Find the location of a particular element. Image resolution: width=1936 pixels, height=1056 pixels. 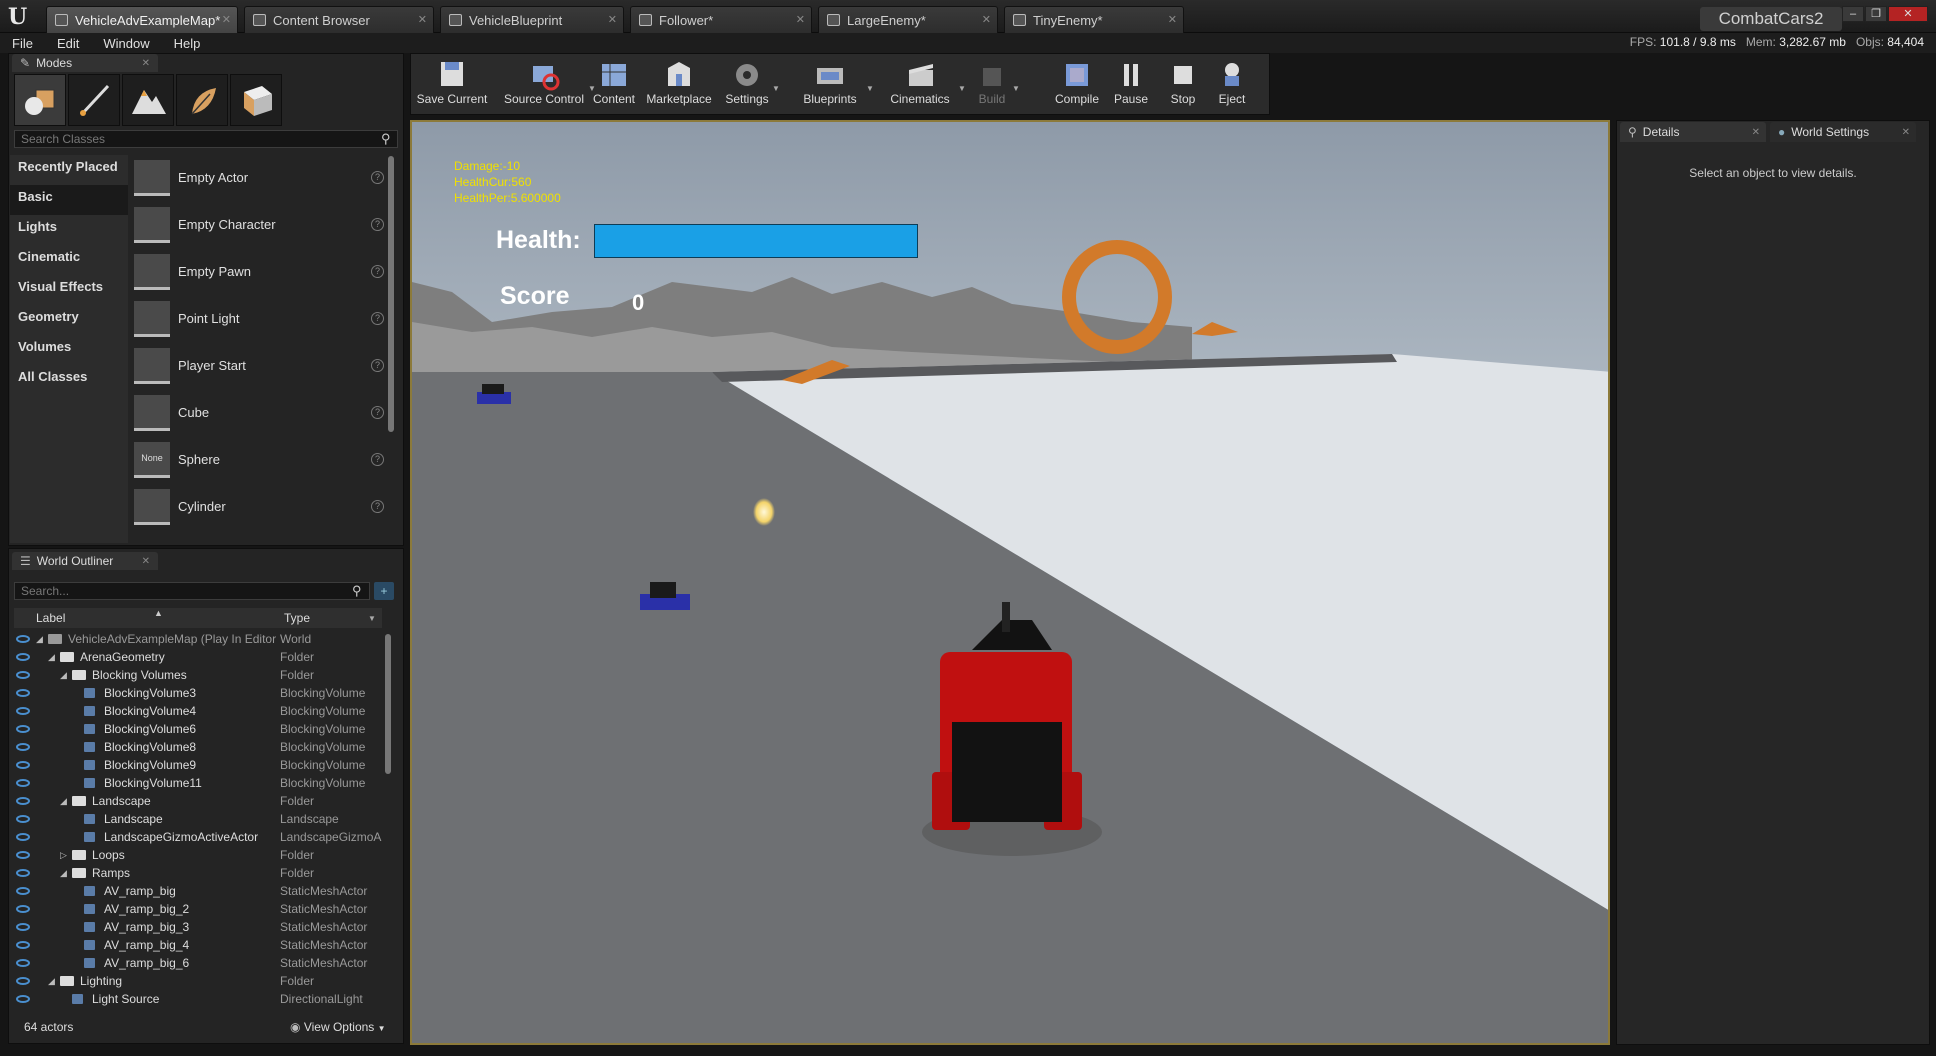

category-item: Geometry is located at coordinates (69, 320).